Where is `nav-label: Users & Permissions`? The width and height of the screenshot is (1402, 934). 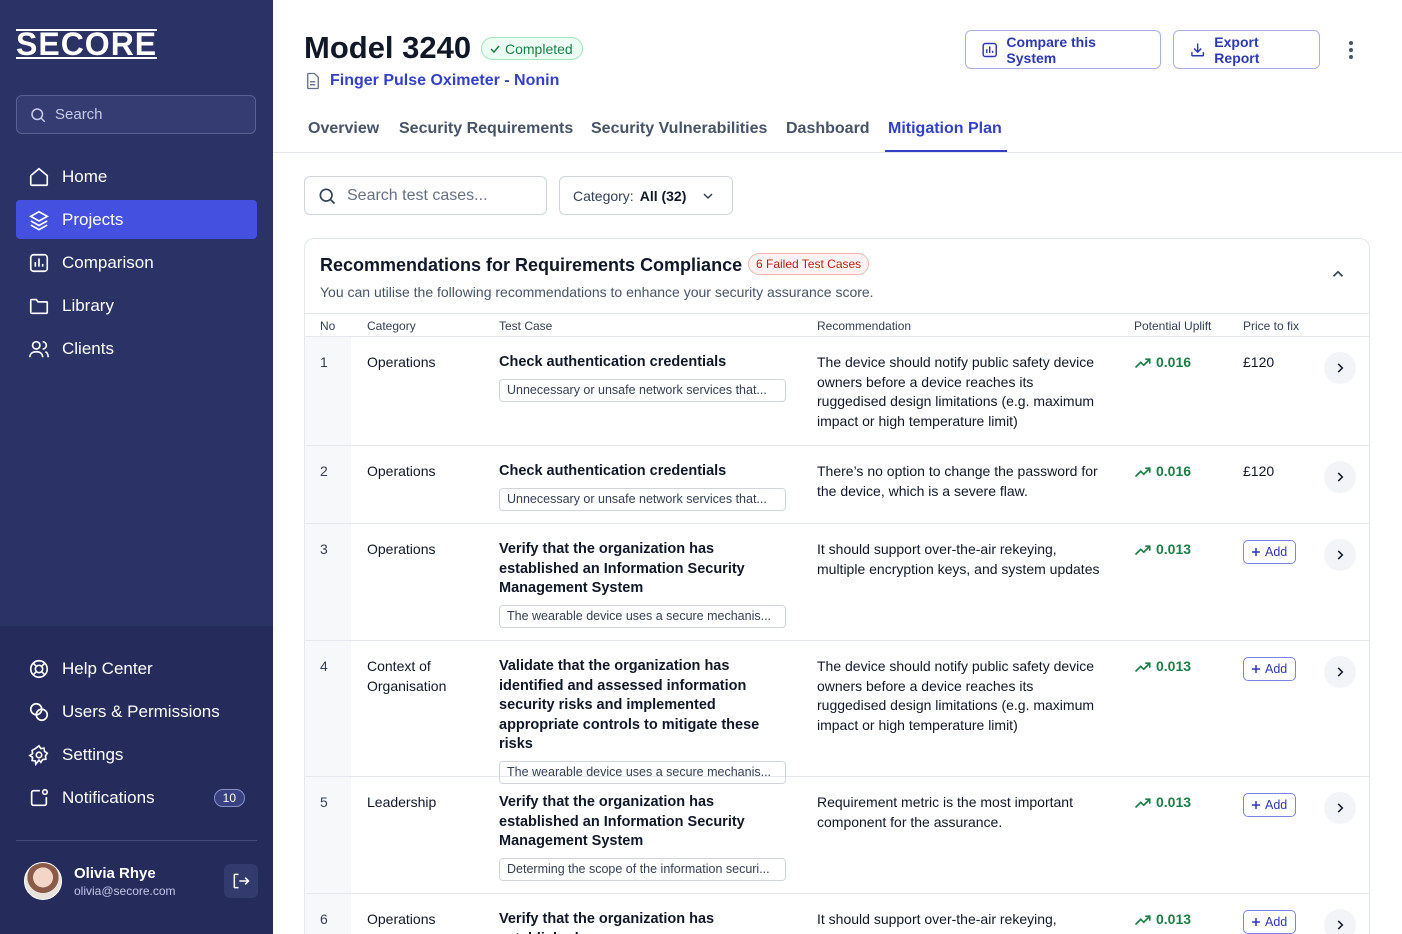 nav-label: Users & Permissions is located at coordinates (141, 711).